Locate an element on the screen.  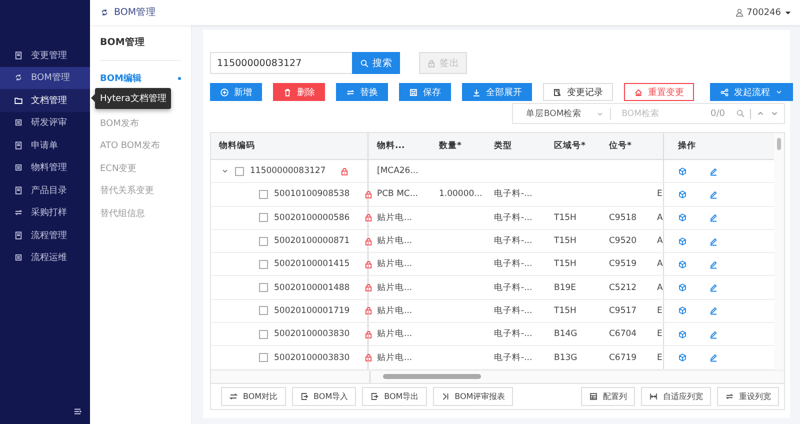
footer-button: BOM导入 is located at coordinates (324, 396).